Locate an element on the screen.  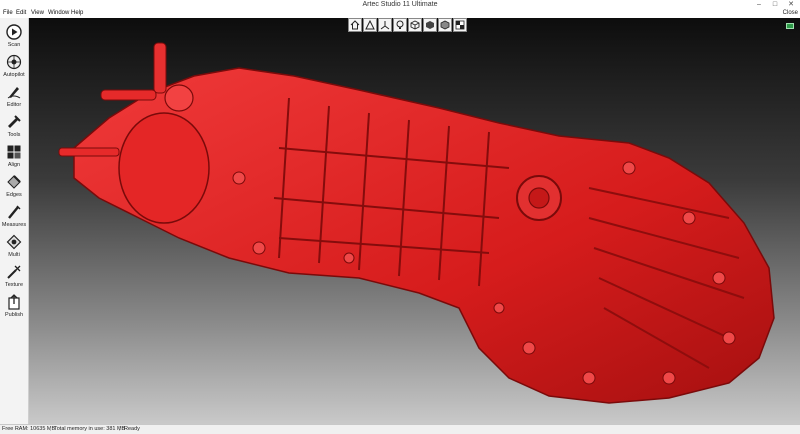
sidebar-item-label: Editor is located at coordinates (14, 105).